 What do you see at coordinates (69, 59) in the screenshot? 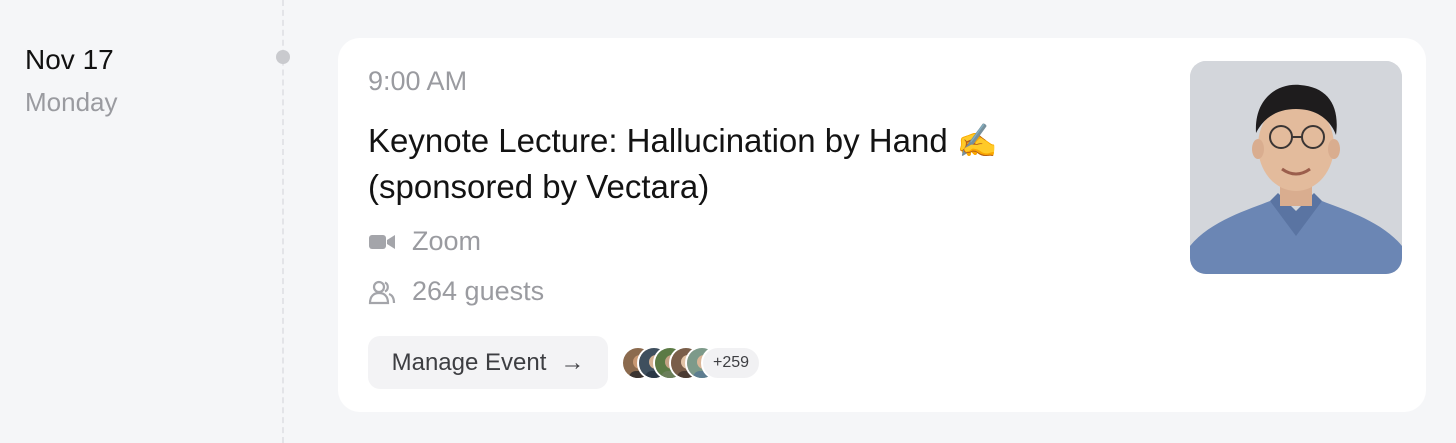
I see `event-date: Nov 17` at bounding box center [69, 59].